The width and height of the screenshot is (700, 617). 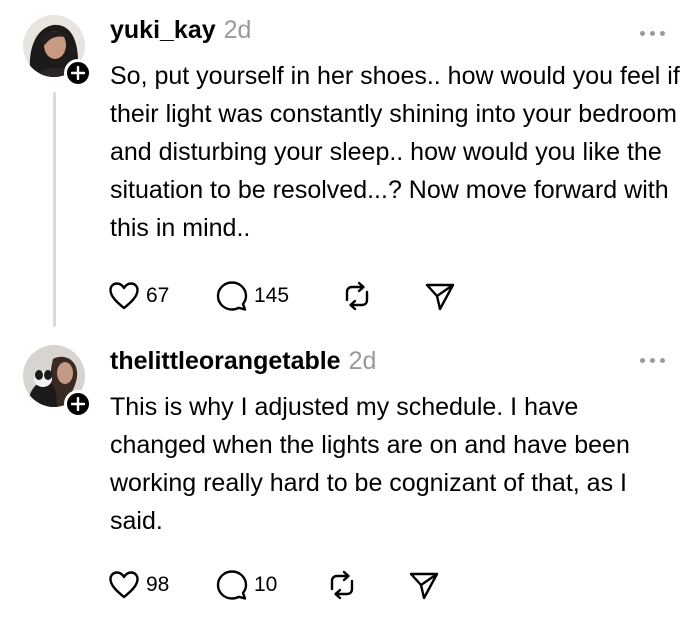 What do you see at coordinates (158, 295) in the screenshot?
I see `like-count: 67` at bounding box center [158, 295].